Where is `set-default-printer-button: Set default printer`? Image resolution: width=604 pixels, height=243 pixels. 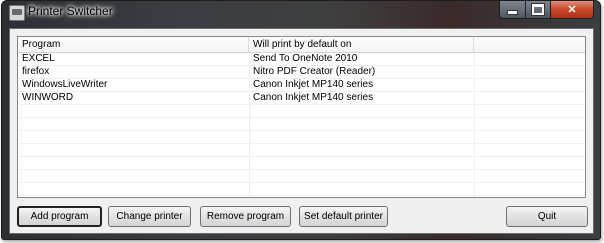
set-default-printer-button: Set default printer is located at coordinates (343, 216).